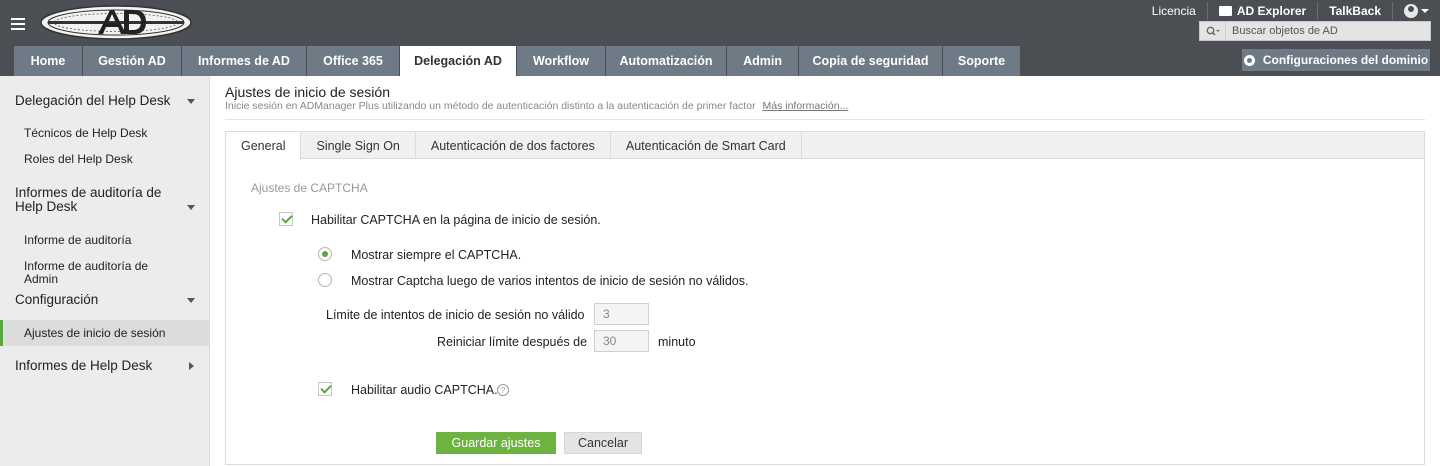 Image resolution: width=1440 pixels, height=466 pixels. I want to click on user-icon, so click(1411, 11).